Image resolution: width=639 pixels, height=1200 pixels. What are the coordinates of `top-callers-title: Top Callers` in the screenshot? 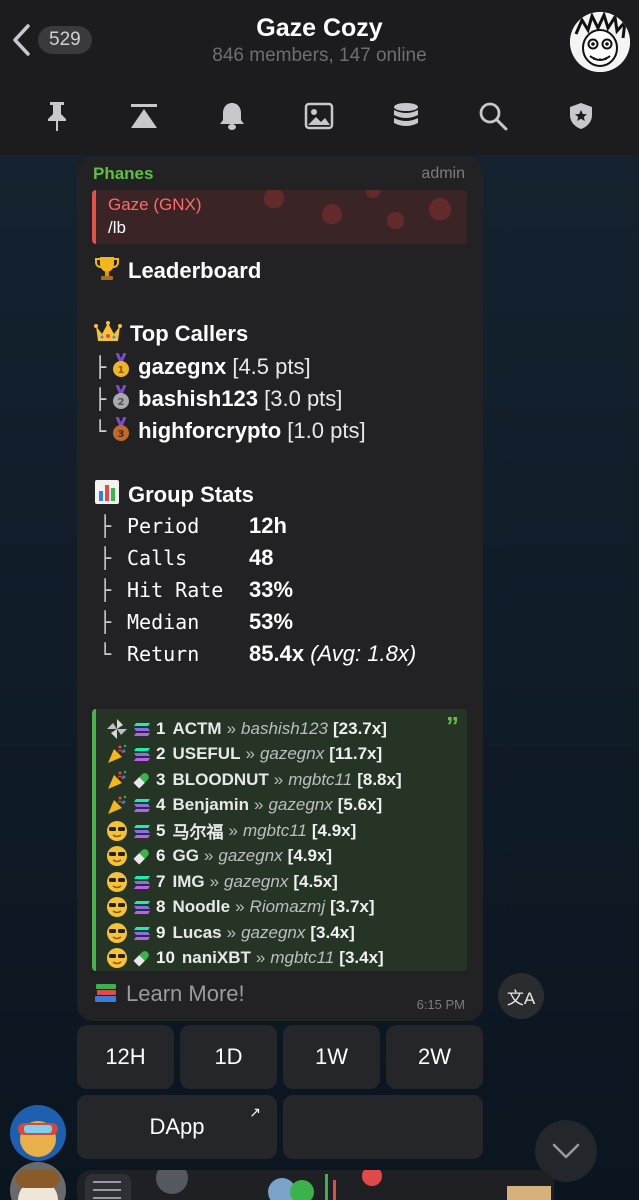 It's located at (189, 333).